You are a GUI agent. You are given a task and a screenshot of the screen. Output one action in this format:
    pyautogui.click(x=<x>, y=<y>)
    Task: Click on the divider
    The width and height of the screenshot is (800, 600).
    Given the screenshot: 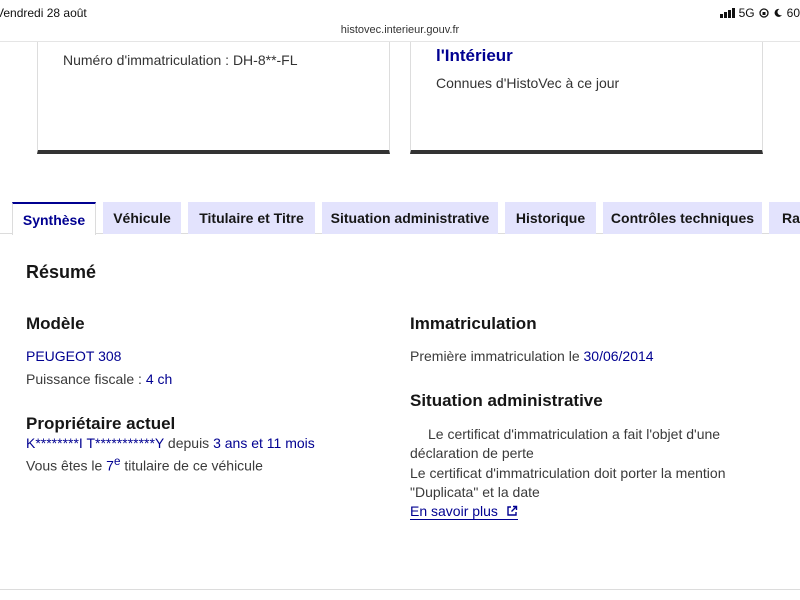 What is the action you would take?
    pyautogui.click(x=400, y=589)
    